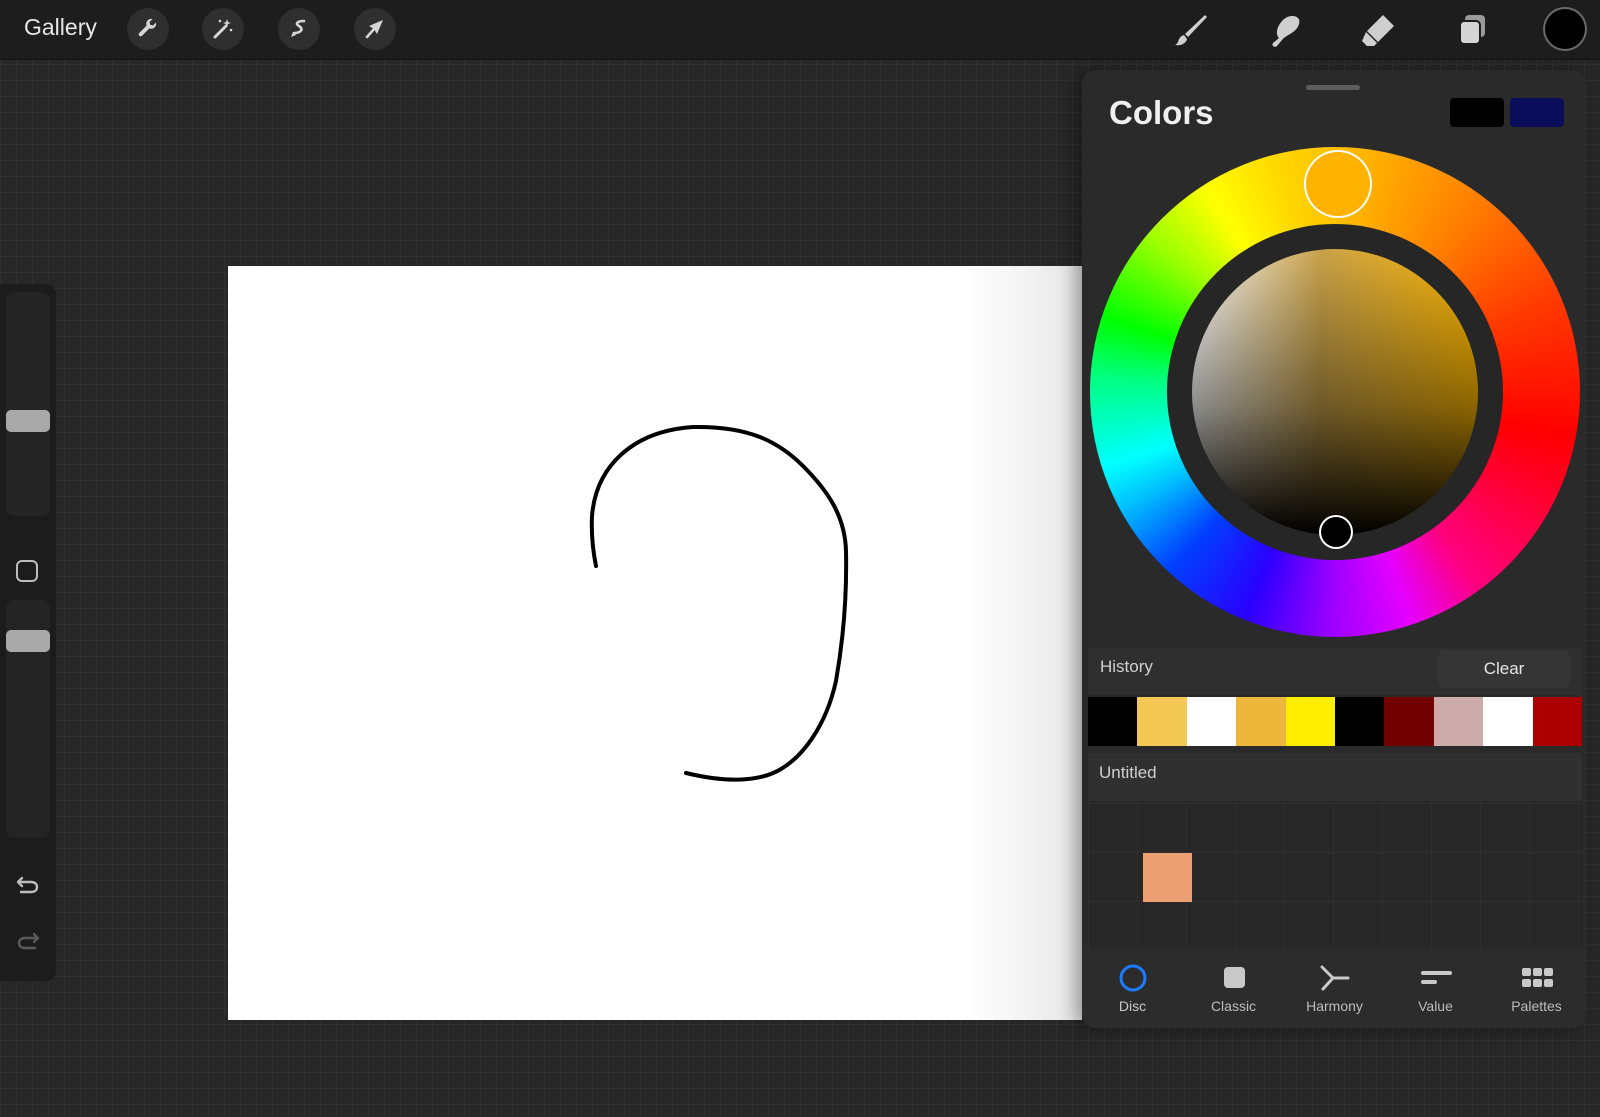 The width and height of the screenshot is (1600, 1117). I want to click on smudge-button, so click(1285, 30).